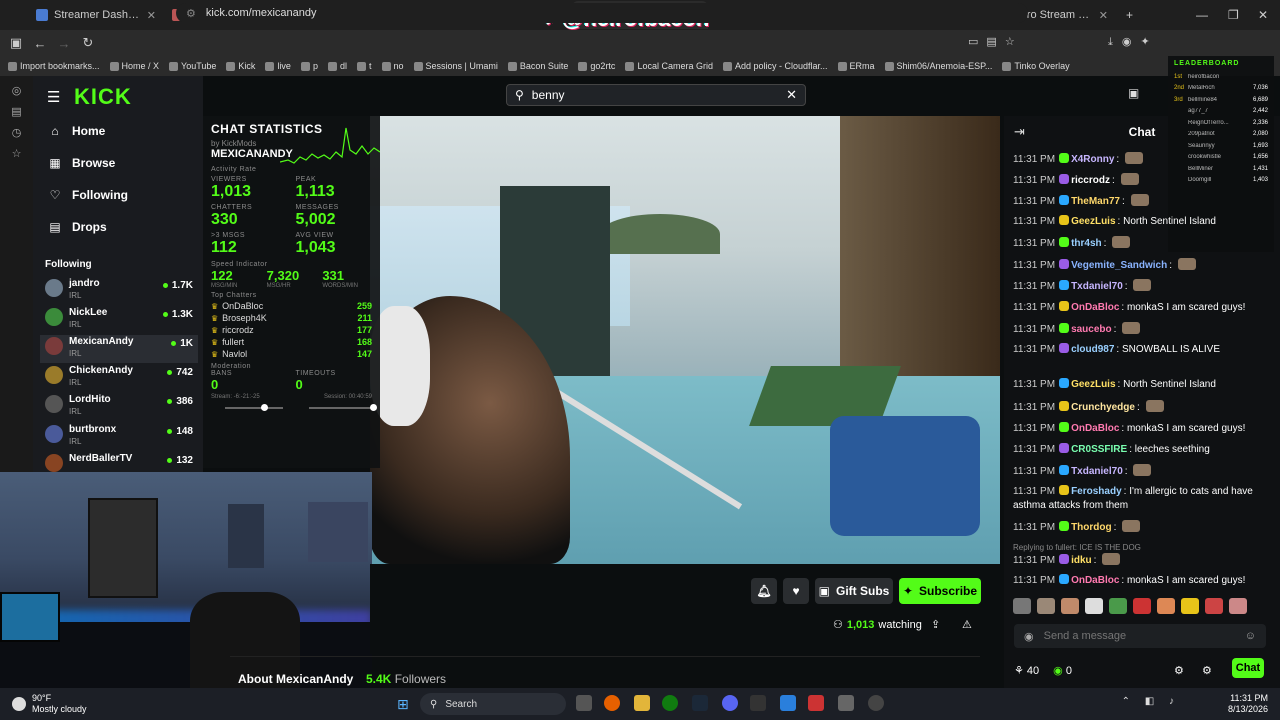 The height and width of the screenshot is (720, 1280). I want to click on bookmark-item: YouTube, so click(192, 66).